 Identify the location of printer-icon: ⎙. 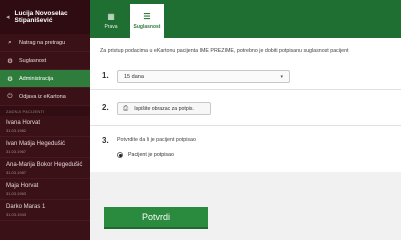
(126, 108).